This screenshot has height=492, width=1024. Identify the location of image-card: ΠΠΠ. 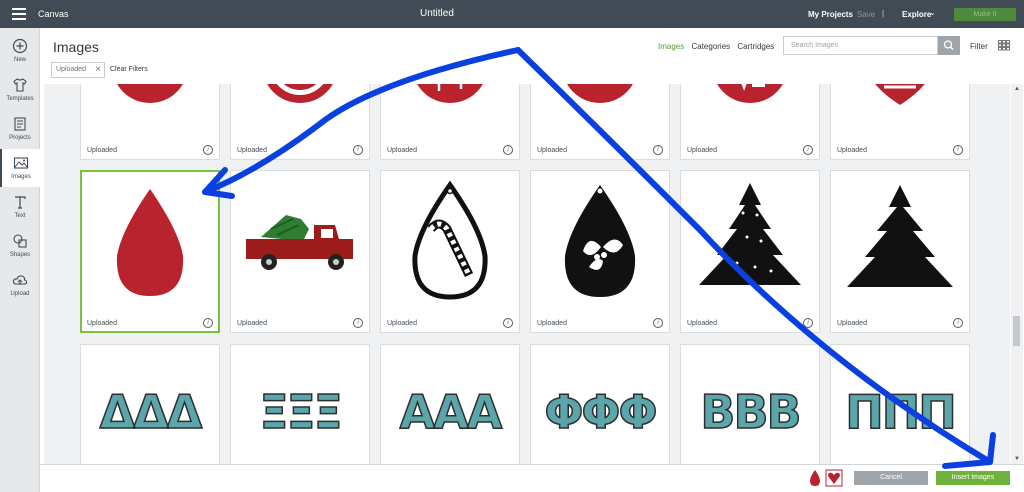
(900, 404).